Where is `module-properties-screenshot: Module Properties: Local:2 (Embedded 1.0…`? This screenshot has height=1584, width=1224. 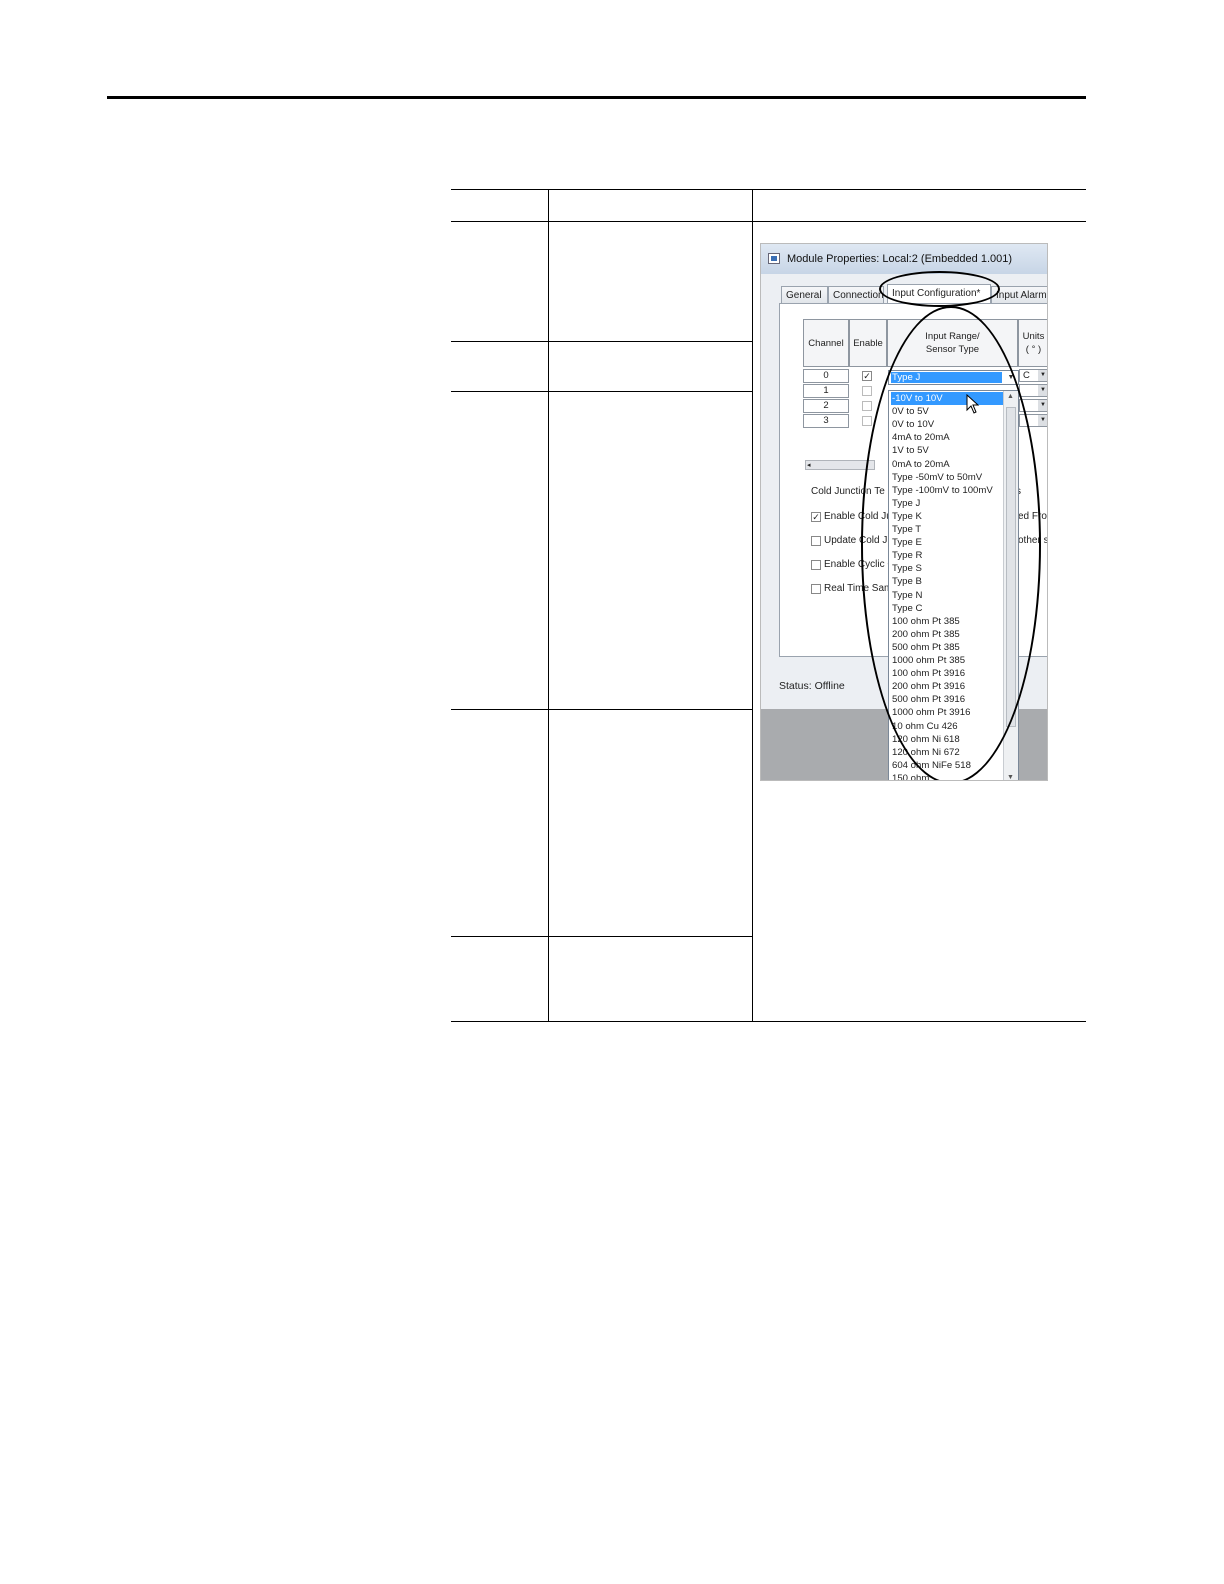 module-properties-screenshot: Module Properties: Local:2 (Embedded 1.0… is located at coordinates (904, 512).